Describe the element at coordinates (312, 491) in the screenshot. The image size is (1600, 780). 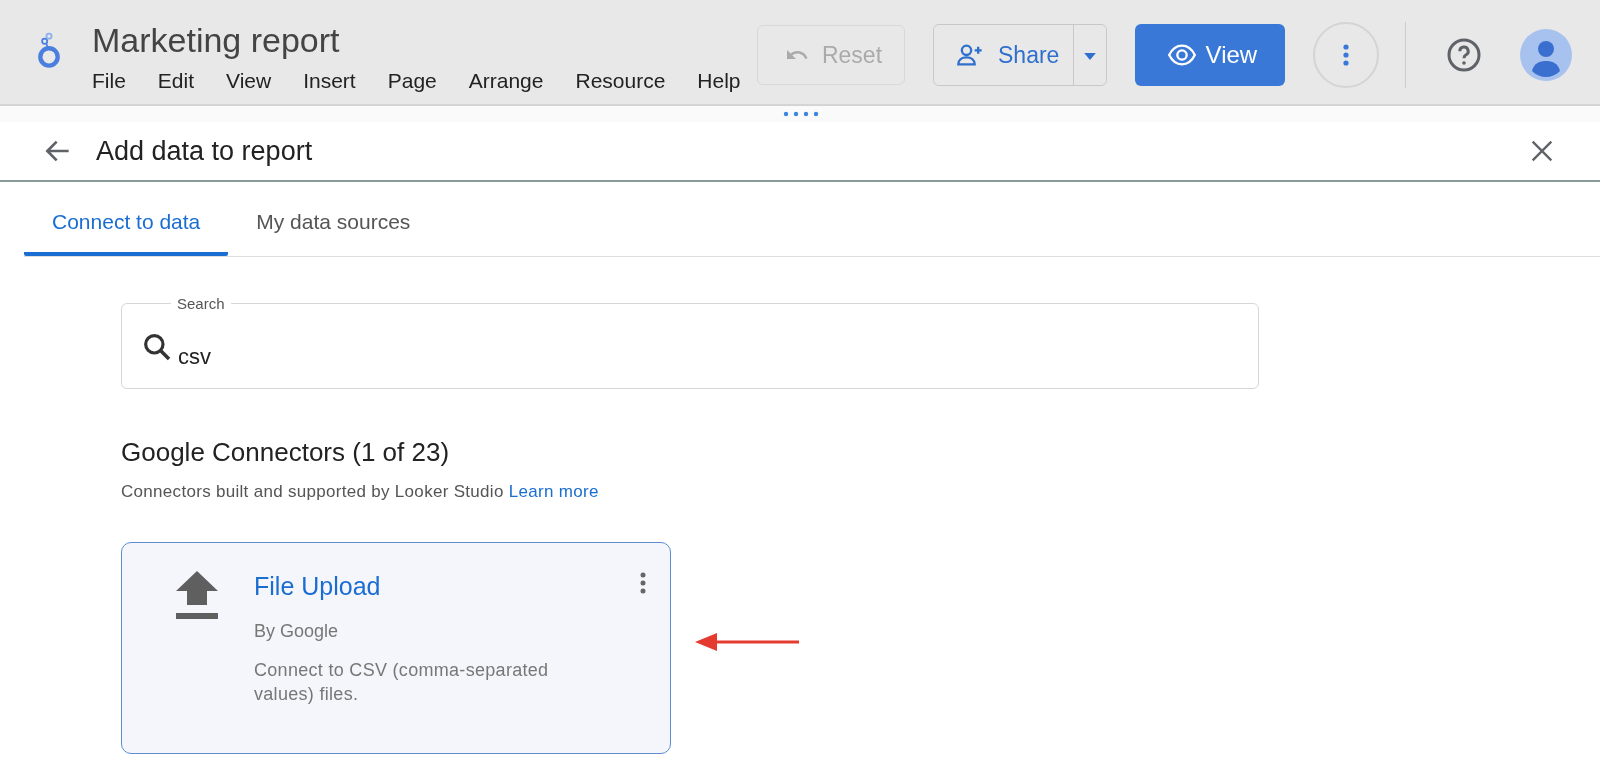
I see `section-description: Connectors built and supported by Looker Studio` at that location.